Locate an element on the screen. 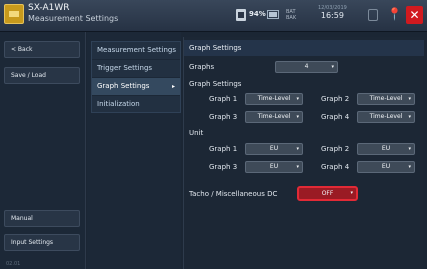  graph-setting-label-2: Graph 2 is located at coordinates (335, 99).